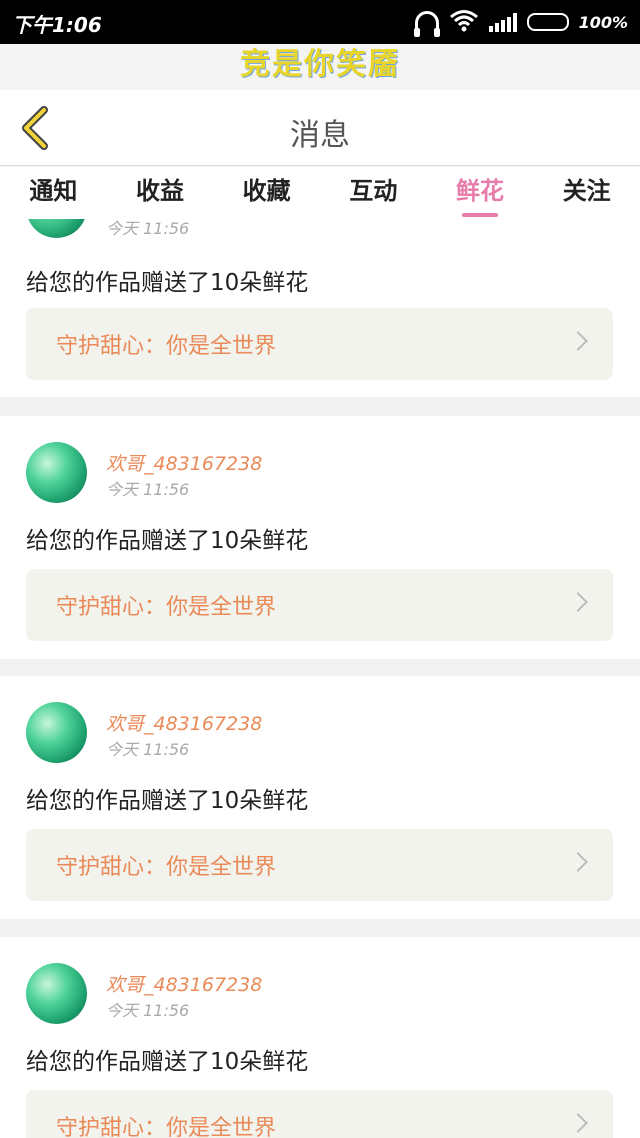  What do you see at coordinates (320, 135) in the screenshot?
I see `page-title: 消息` at bounding box center [320, 135].